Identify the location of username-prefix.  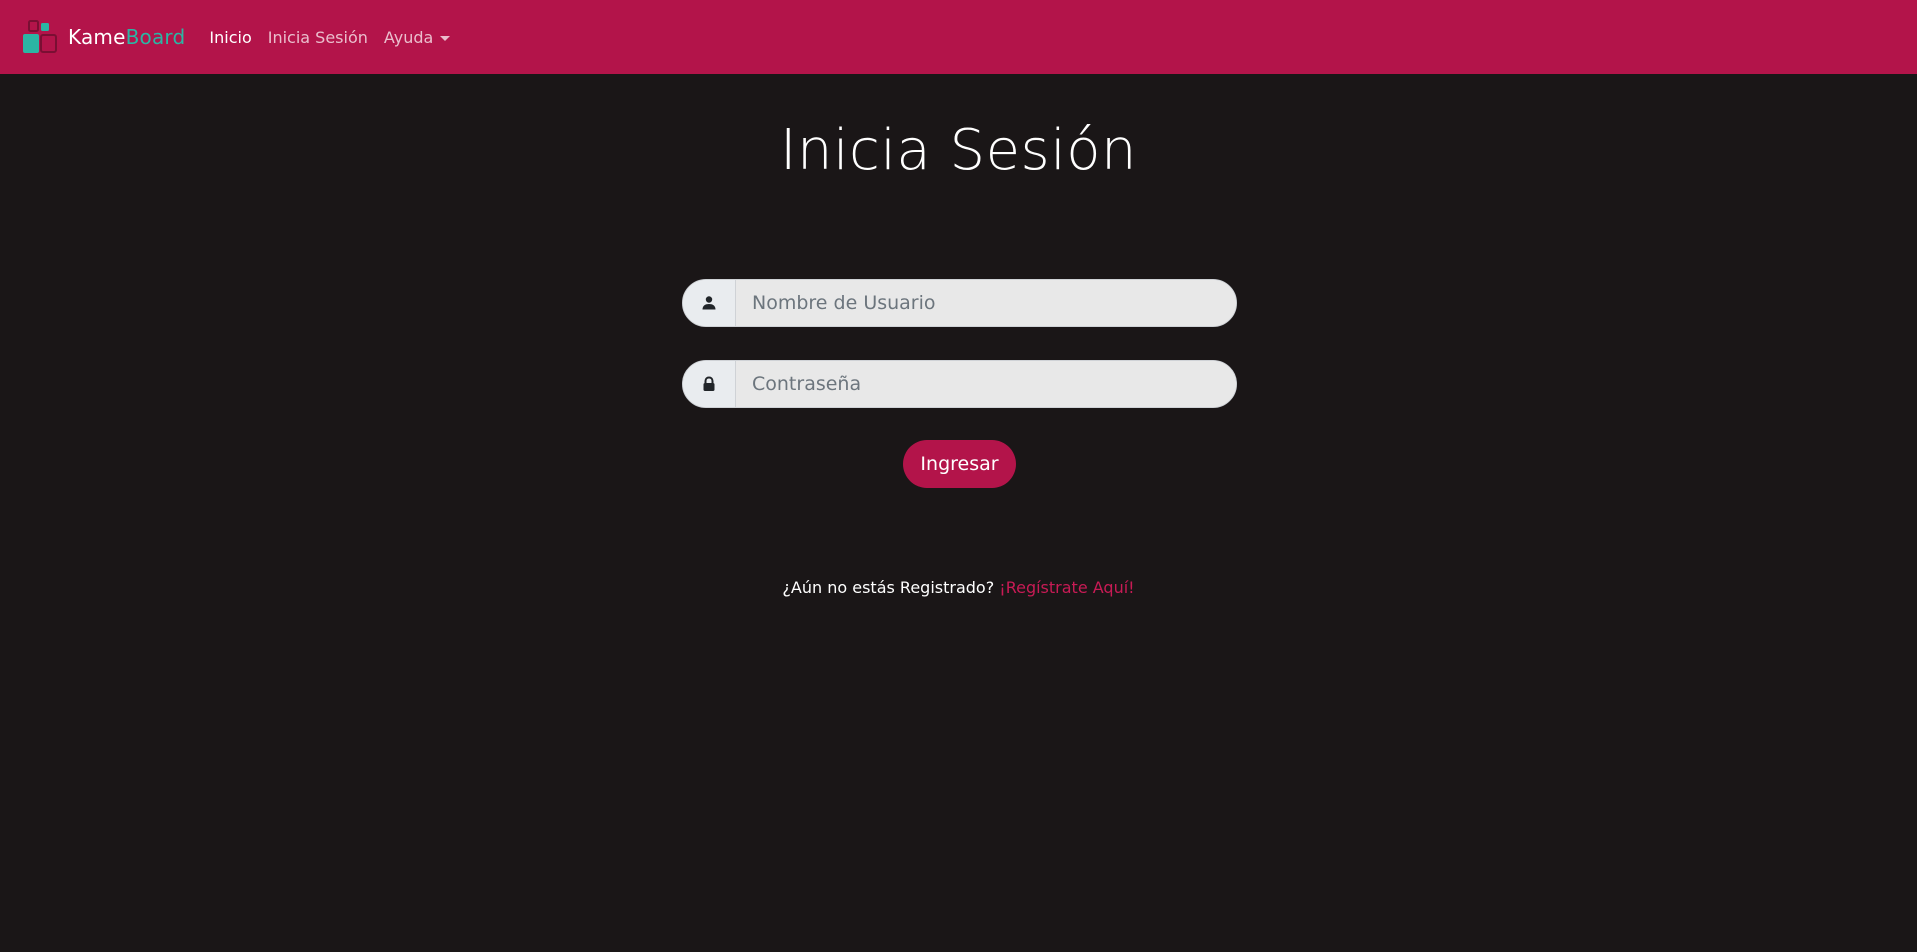
(709, 303).